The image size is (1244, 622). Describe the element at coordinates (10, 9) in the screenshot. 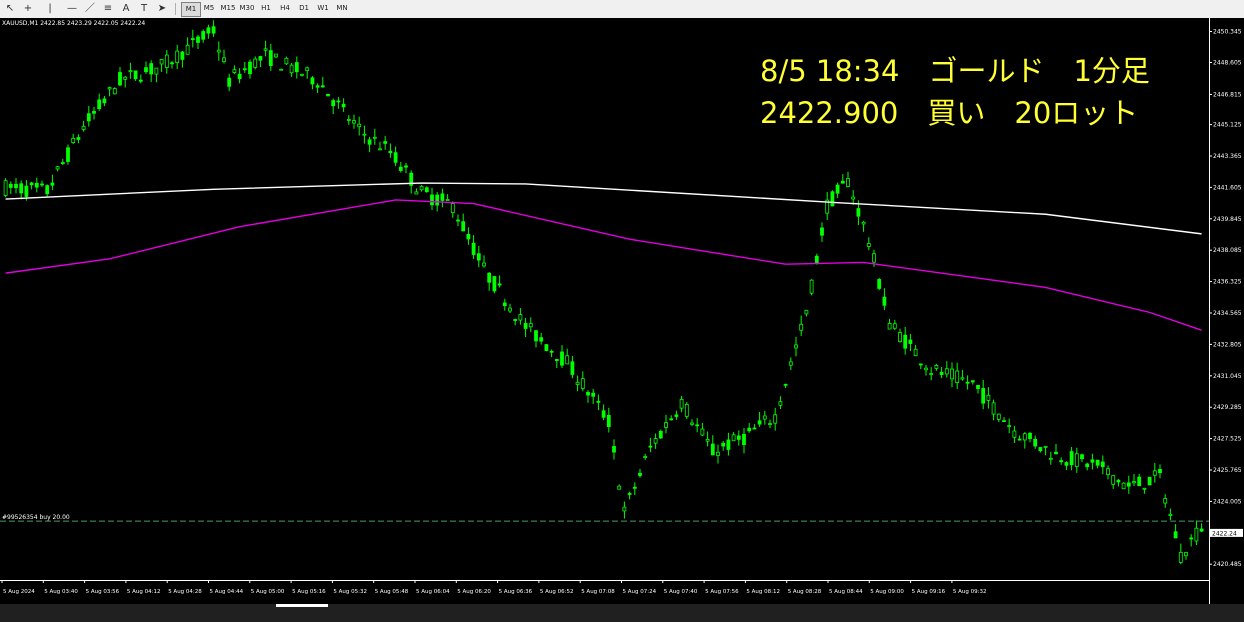

I see `cursor-icon: ↖` at that location.